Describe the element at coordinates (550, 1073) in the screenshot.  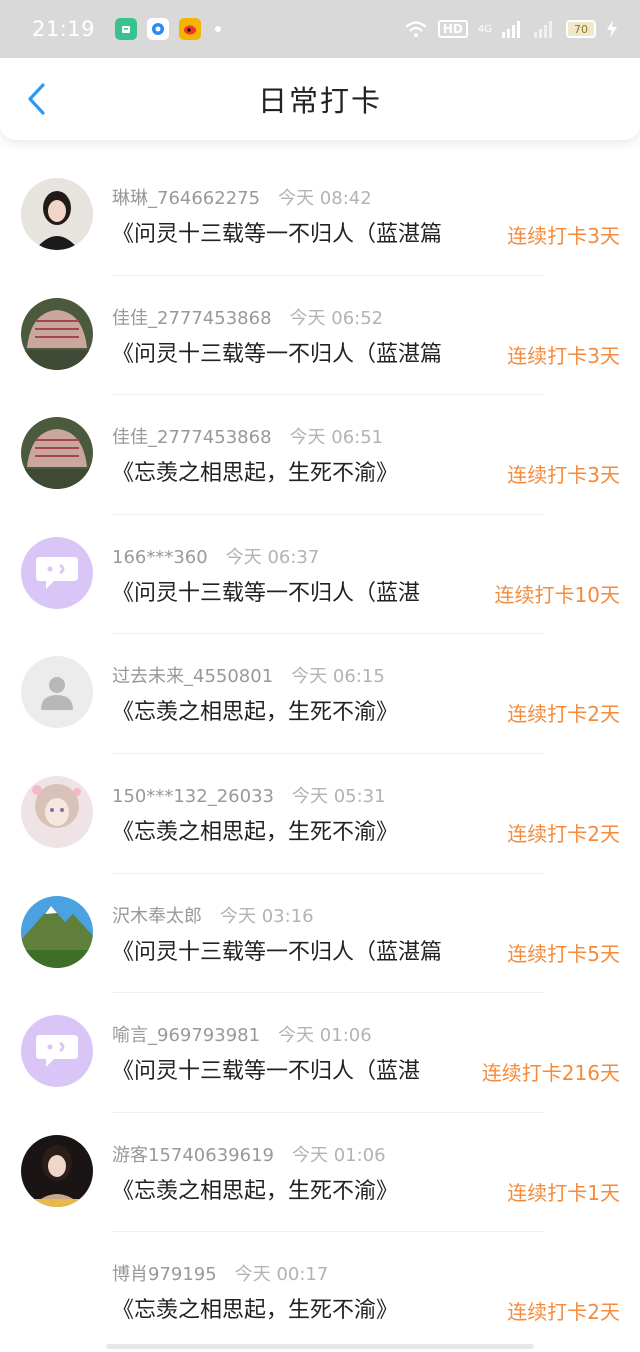
I see `streak-label: 连续打卡216天` at that location.